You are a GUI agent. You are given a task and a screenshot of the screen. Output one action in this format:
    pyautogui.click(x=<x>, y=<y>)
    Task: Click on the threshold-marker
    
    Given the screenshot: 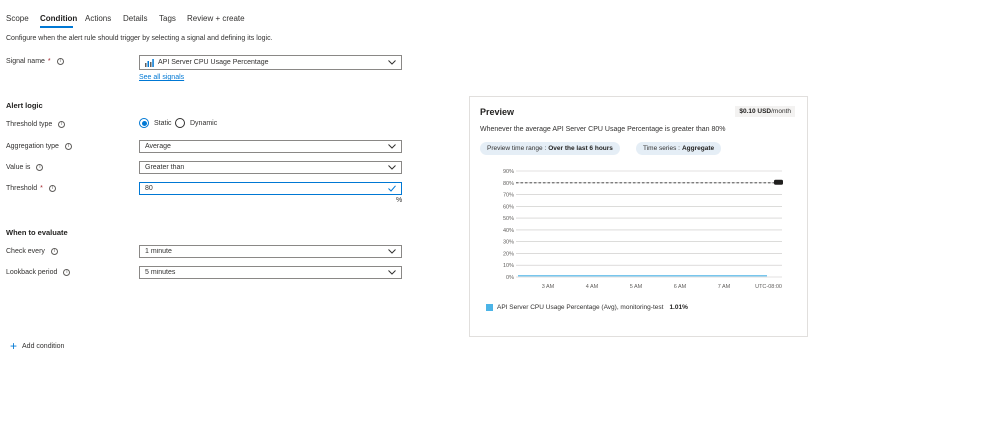 What is the action you would take?
    pyautogui.click(x=778, y=182)
    